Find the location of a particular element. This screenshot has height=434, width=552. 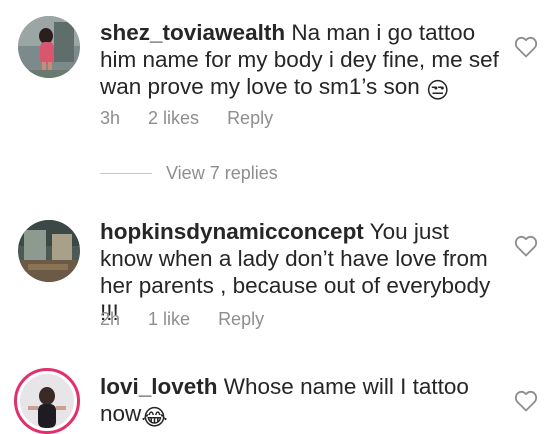

comment-username: hopkinsdynamicconcept is located at coordinates (232, 231).